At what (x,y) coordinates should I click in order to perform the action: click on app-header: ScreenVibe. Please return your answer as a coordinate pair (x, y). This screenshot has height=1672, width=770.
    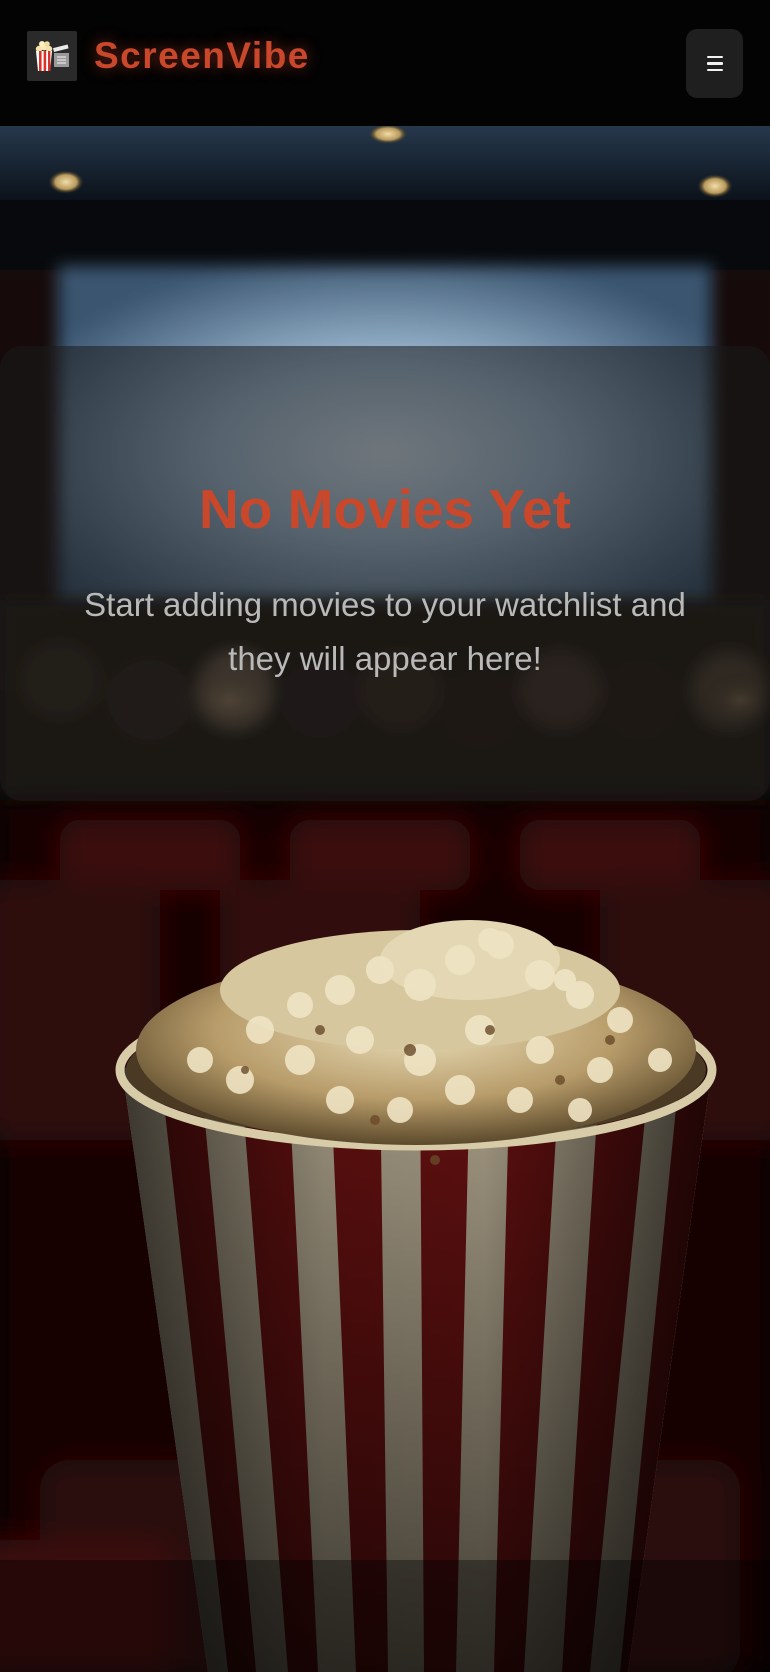
    Looking at the image, I should click on (385, 63).